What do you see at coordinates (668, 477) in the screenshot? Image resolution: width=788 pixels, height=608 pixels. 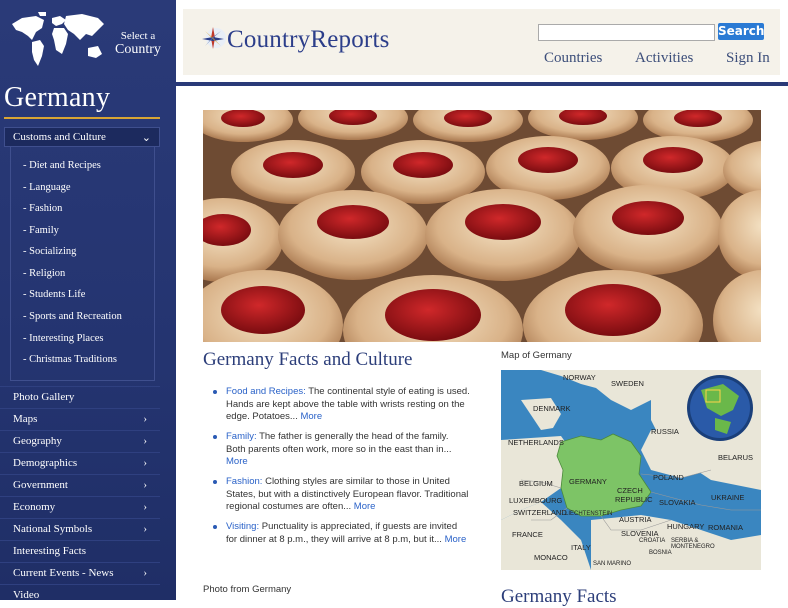 I see `map-label-poland: POLAND` at bounding box center [668, 477].